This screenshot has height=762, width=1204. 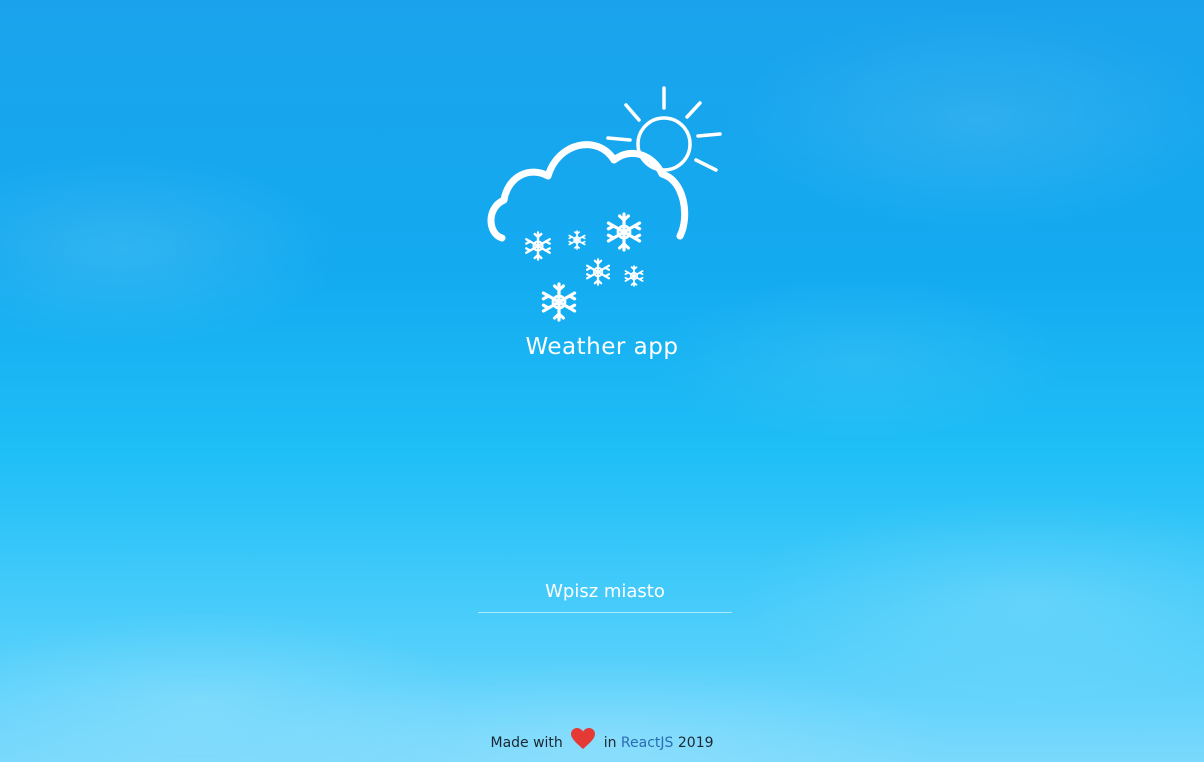 I want to click on page-title: Weather app, so click(x=602, y=347).